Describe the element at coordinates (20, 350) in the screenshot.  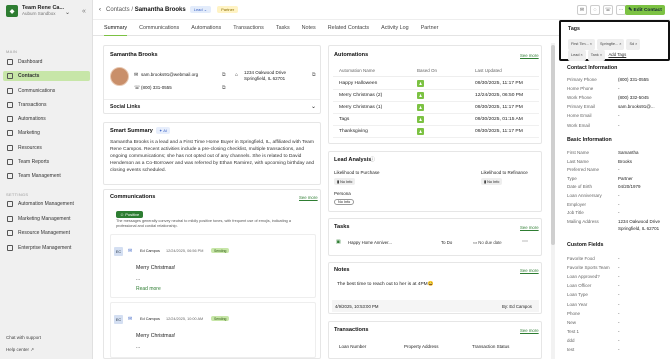
I see `help-center-link: Help center ↗` at that location.